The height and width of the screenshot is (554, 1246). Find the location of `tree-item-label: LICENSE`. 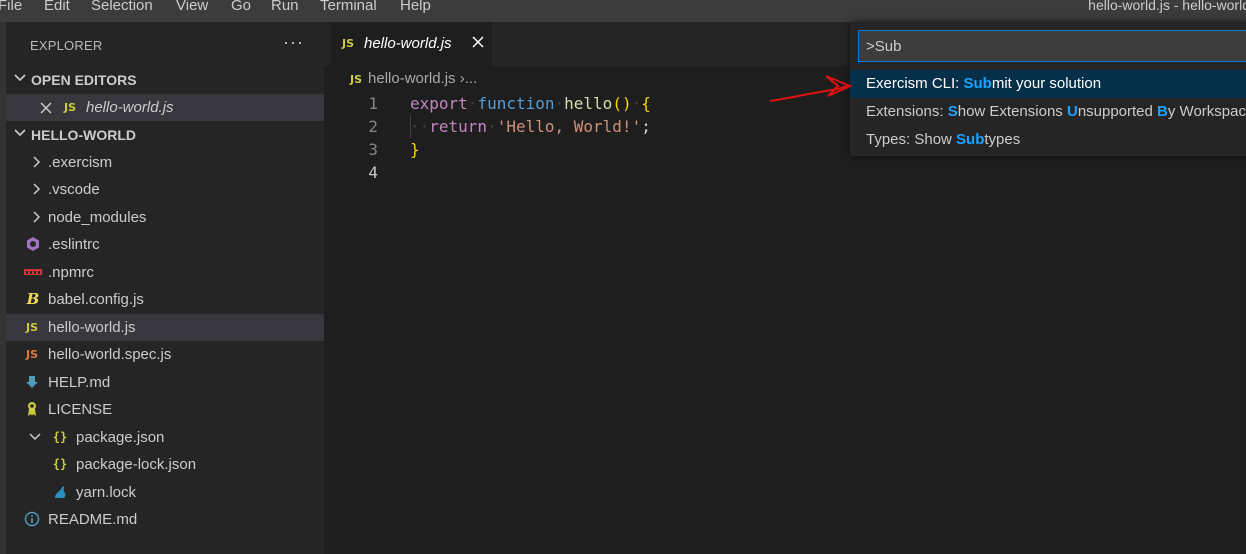

tree-item-label: LICENSE is located at coordinates (80, 409).